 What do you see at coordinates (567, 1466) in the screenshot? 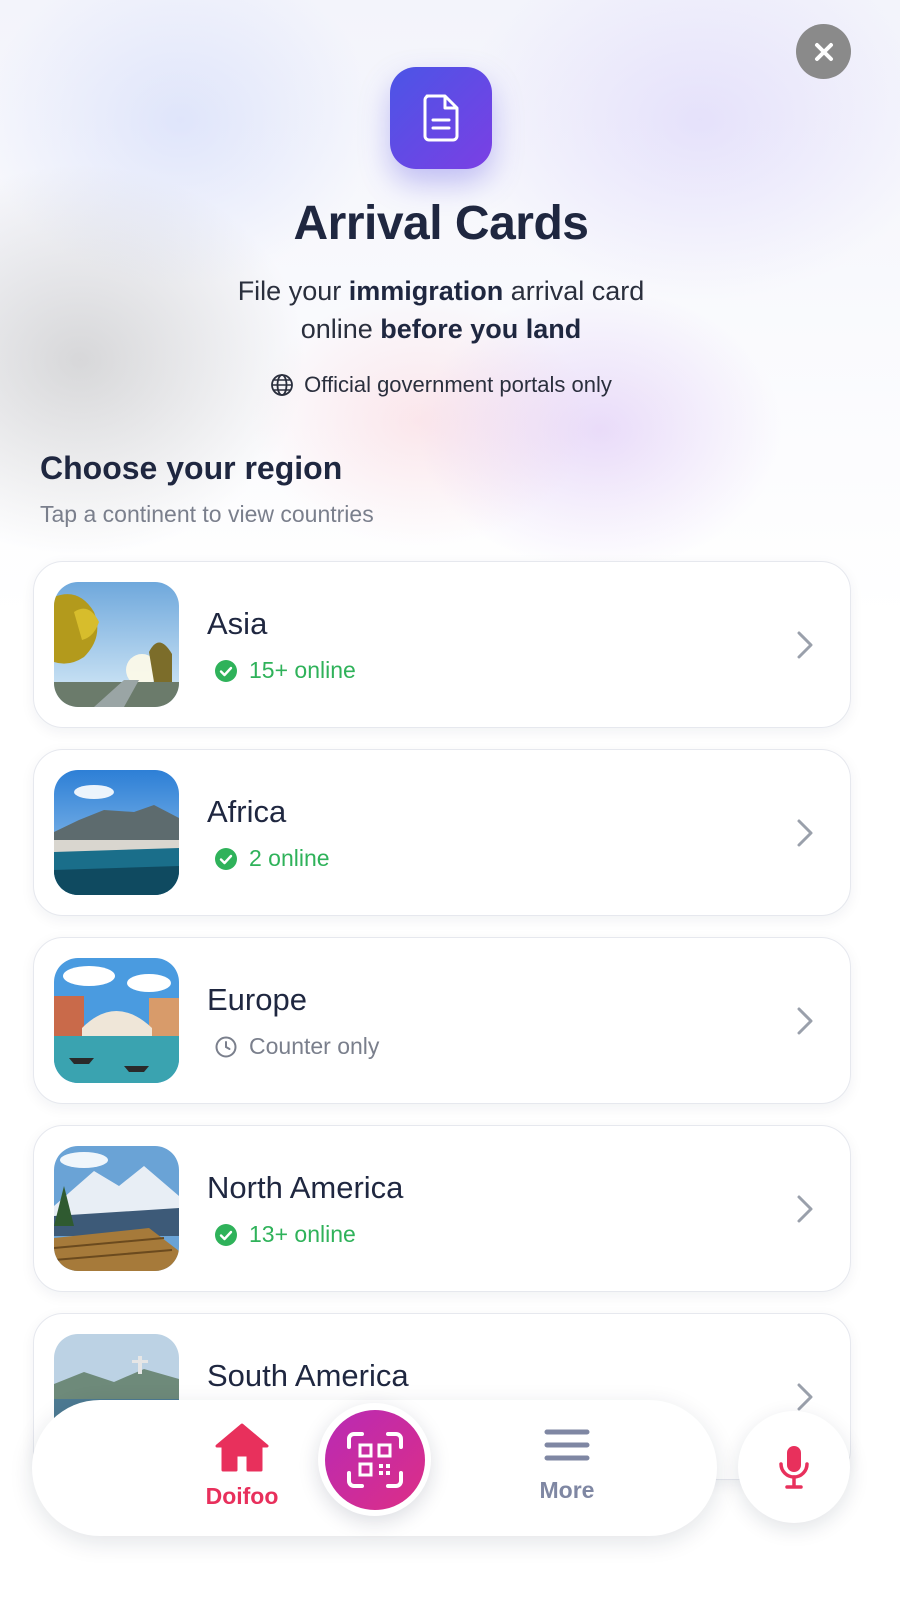
I see `nav-more: More` at bounding box center [567, 1466].